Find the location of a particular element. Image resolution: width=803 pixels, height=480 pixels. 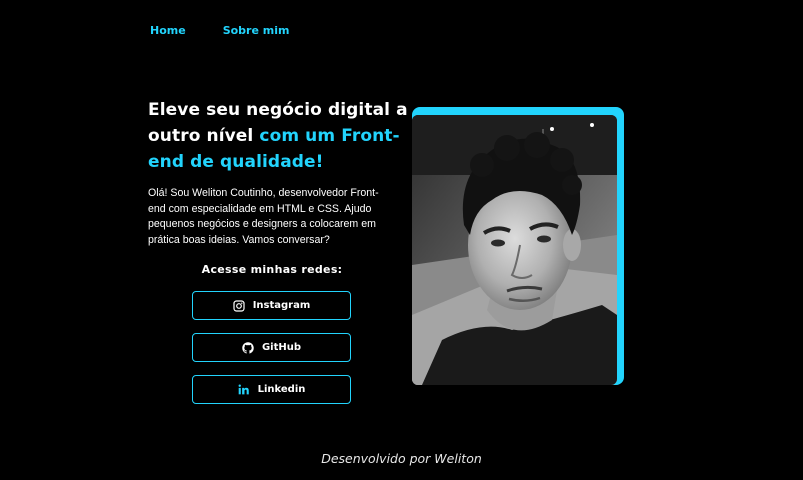

social-title: Acesse minhas redes: is located at coordinates (272, 269).